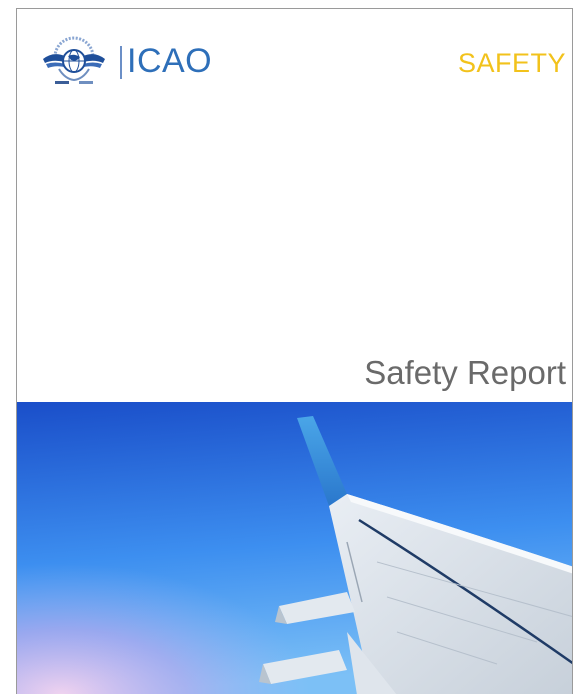  Describe the element at coordinates (465, 372) in the screenshot. I see `document-title: Safety Report` at that location.